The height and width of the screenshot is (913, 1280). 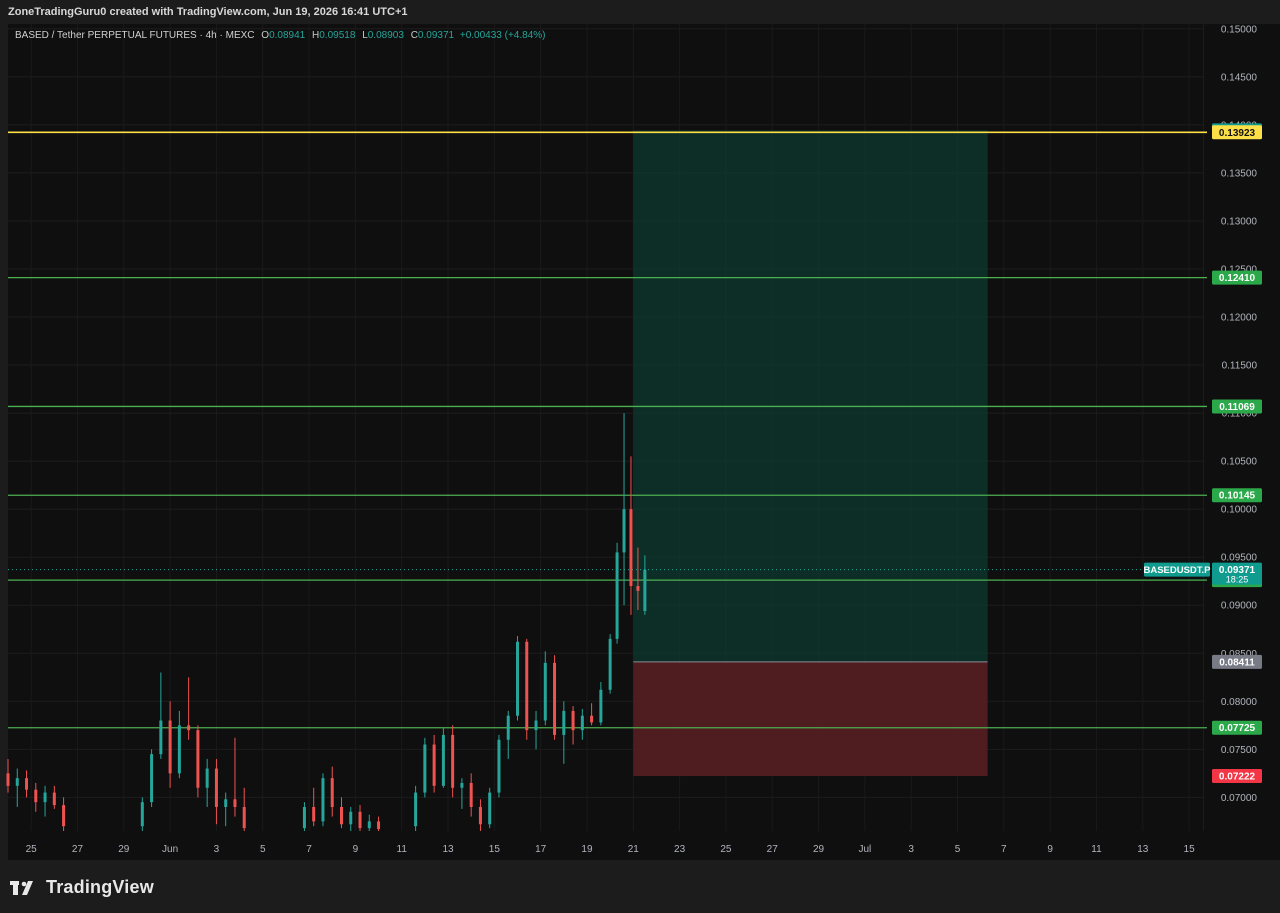 I want to click on brand-name: TradingView, so click(x=100, y=887).